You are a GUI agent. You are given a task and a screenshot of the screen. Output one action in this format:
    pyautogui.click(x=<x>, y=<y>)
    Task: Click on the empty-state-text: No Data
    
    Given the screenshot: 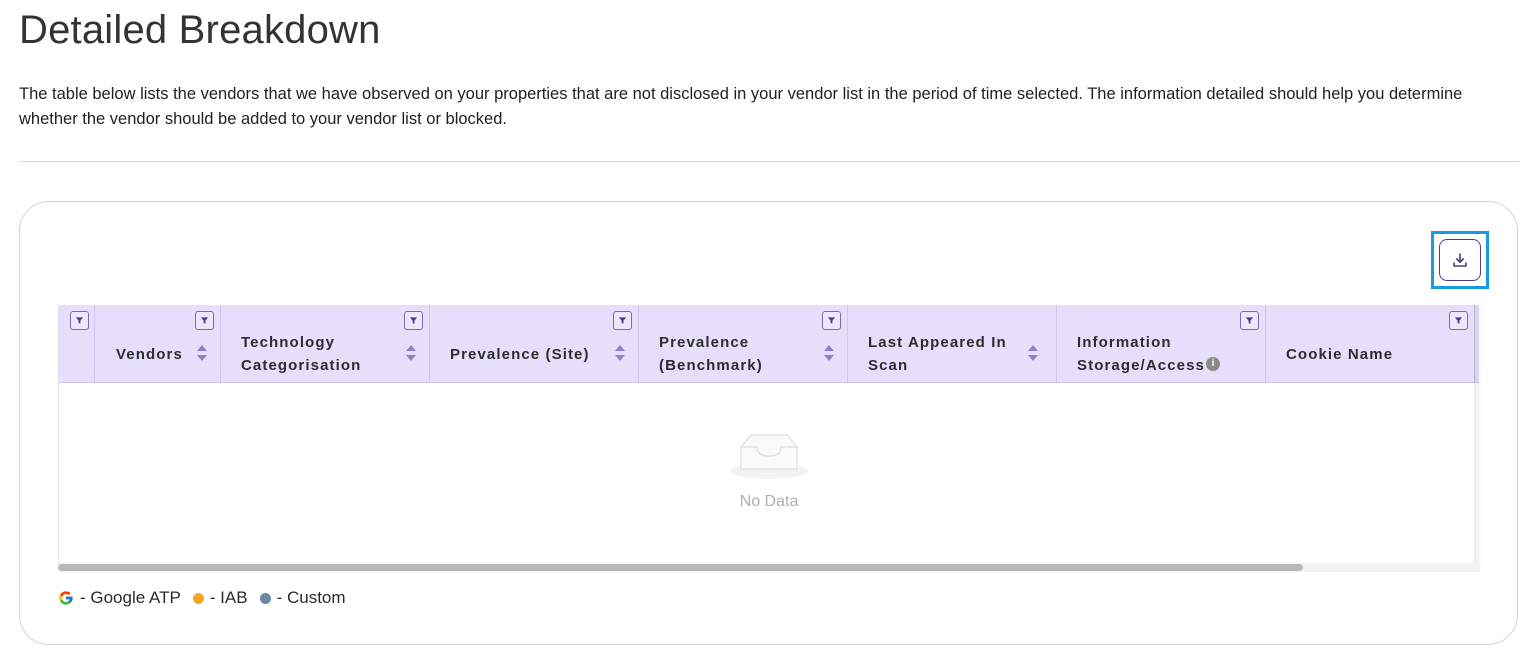 What is the action you would take?
    pyautogui.click(x=769, y=501)
    